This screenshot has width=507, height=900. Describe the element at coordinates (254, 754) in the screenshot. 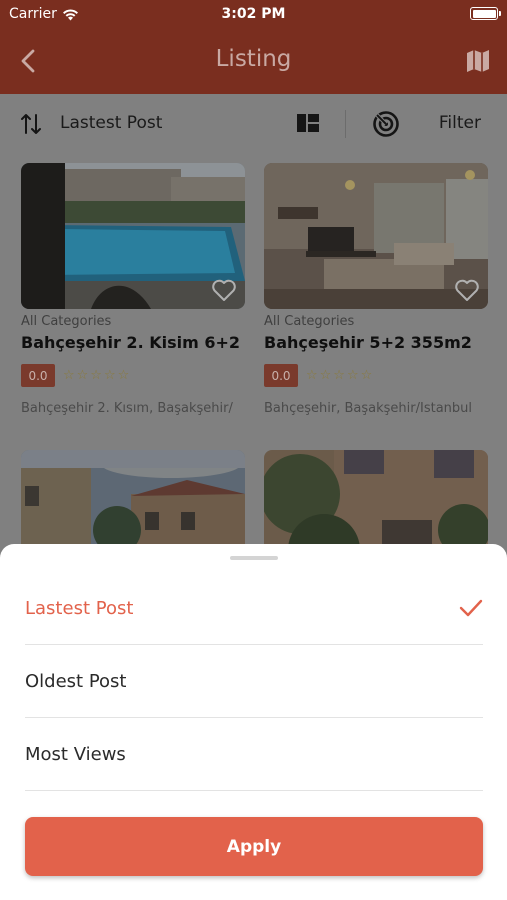

I see `sort-option-most-views: Most Views` at that location.